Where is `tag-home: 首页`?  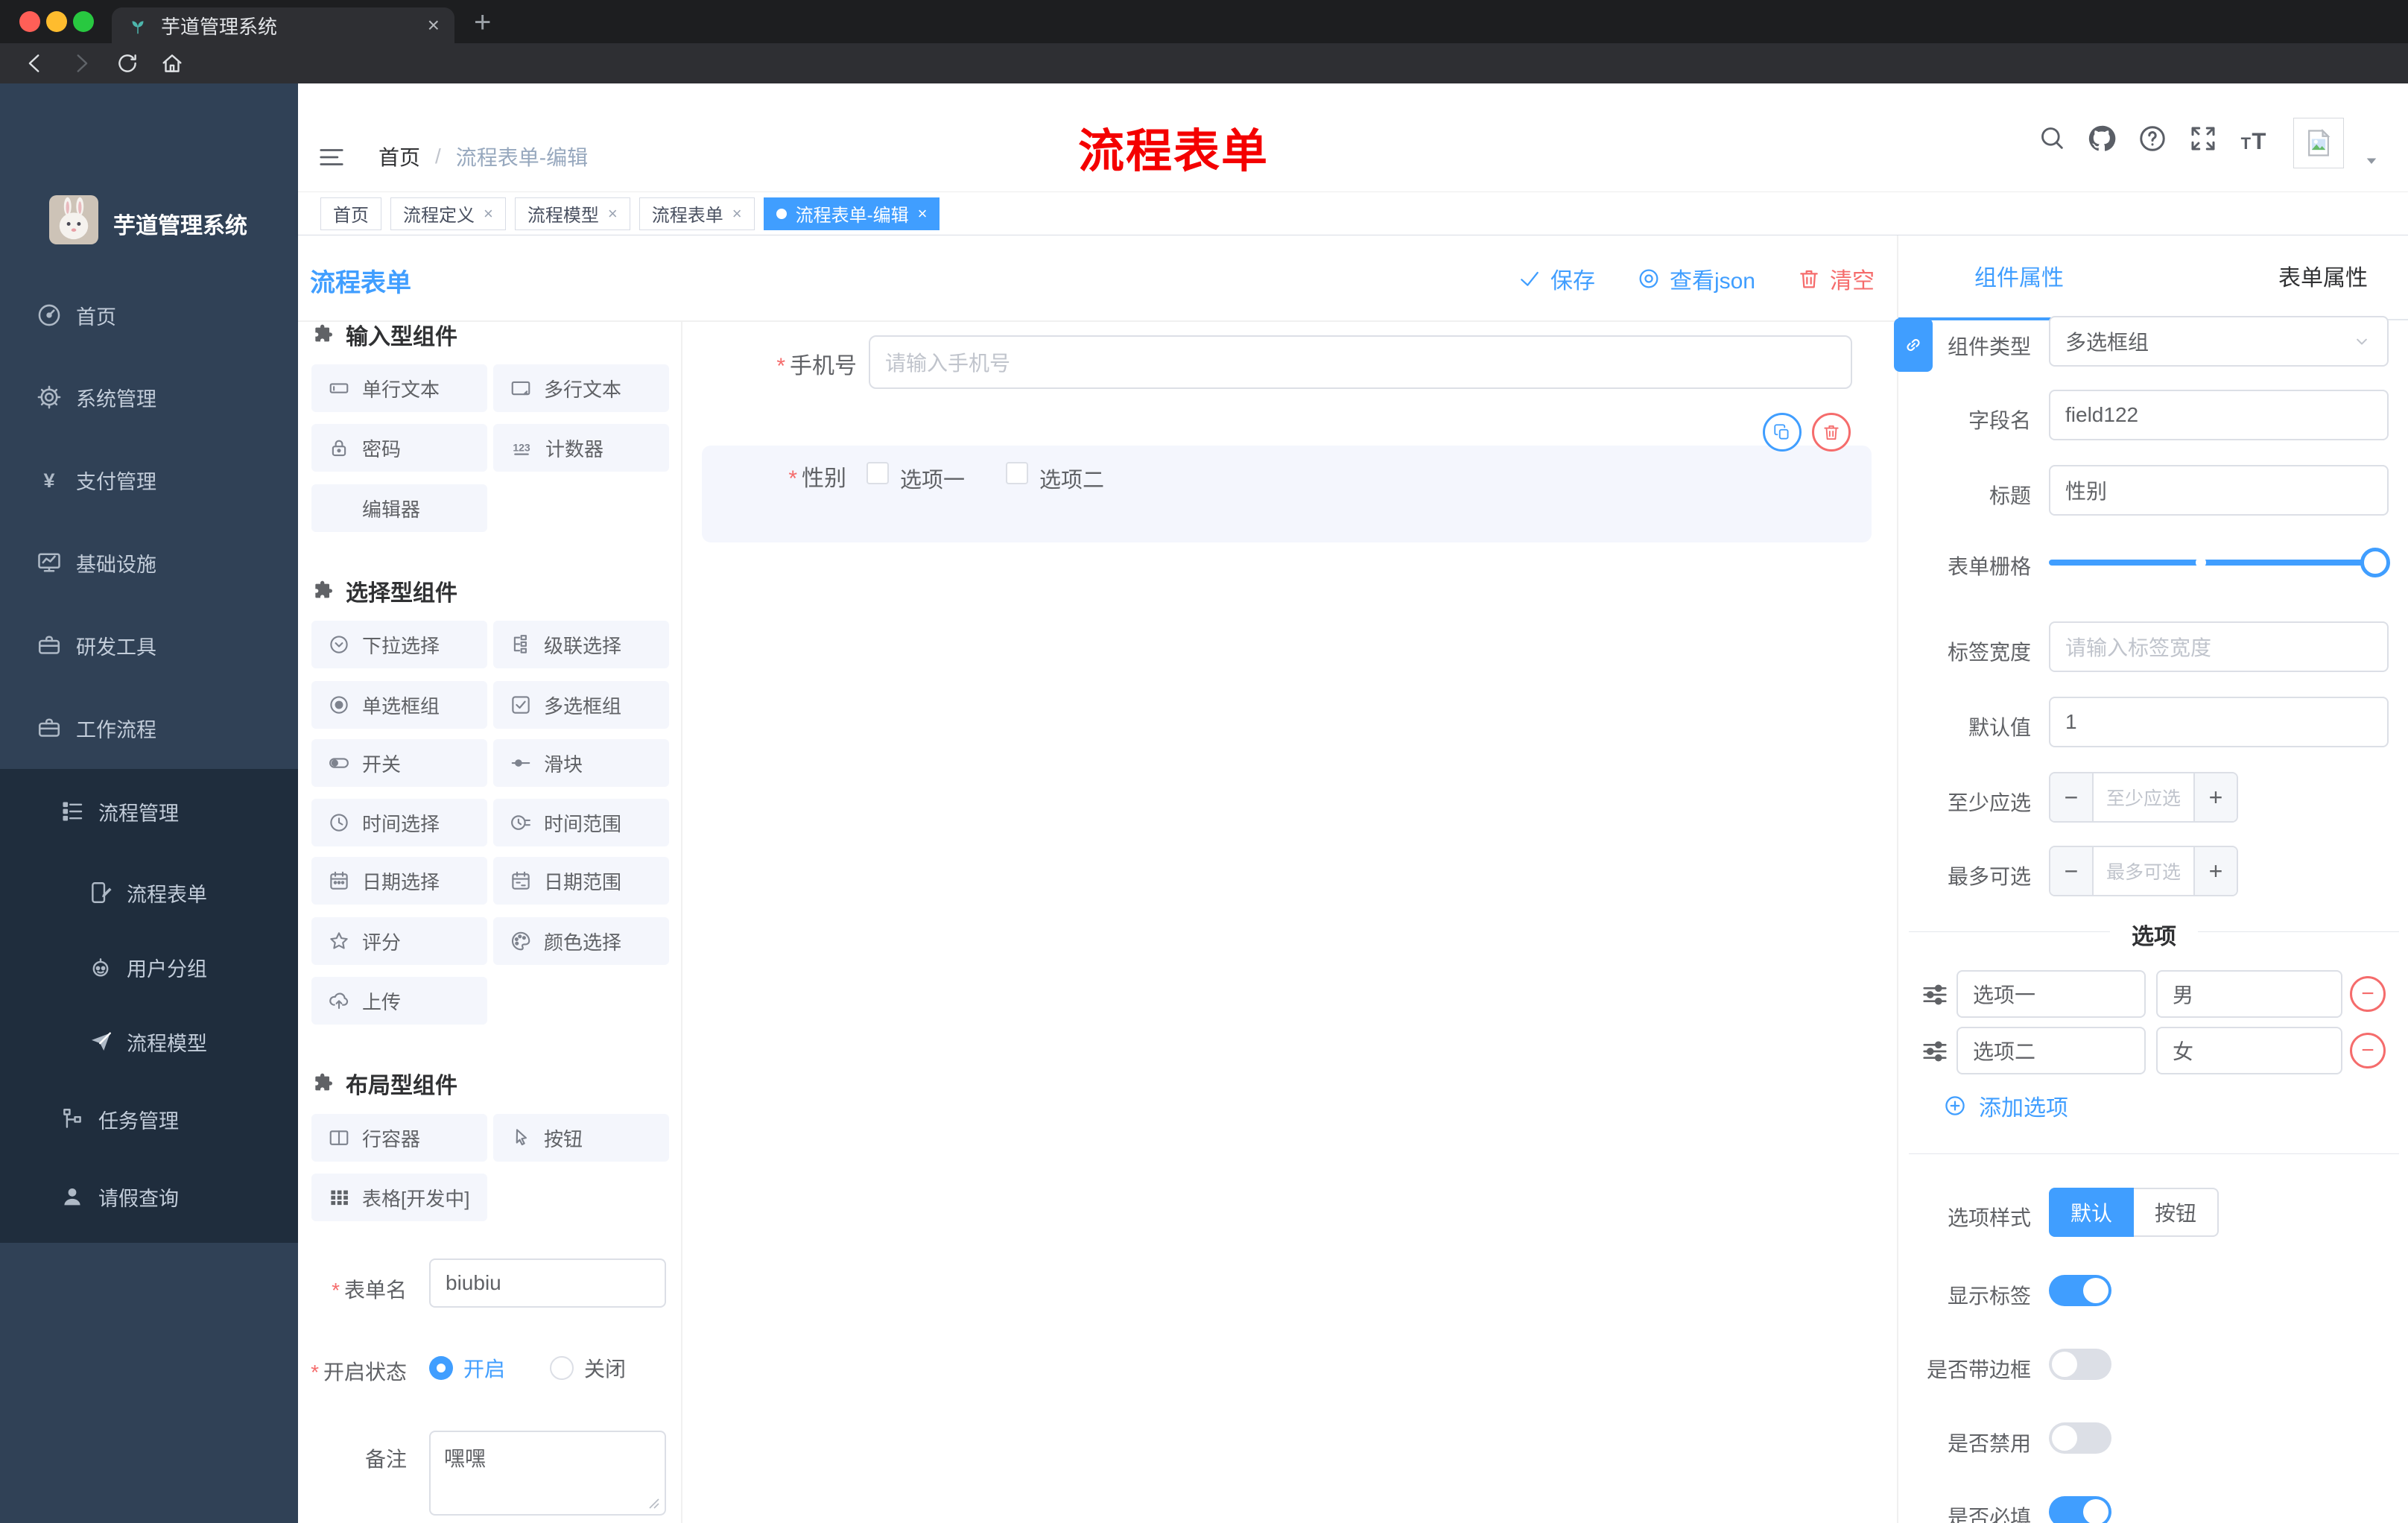 tag-home: 首页 is located at coordinates (350, 214).